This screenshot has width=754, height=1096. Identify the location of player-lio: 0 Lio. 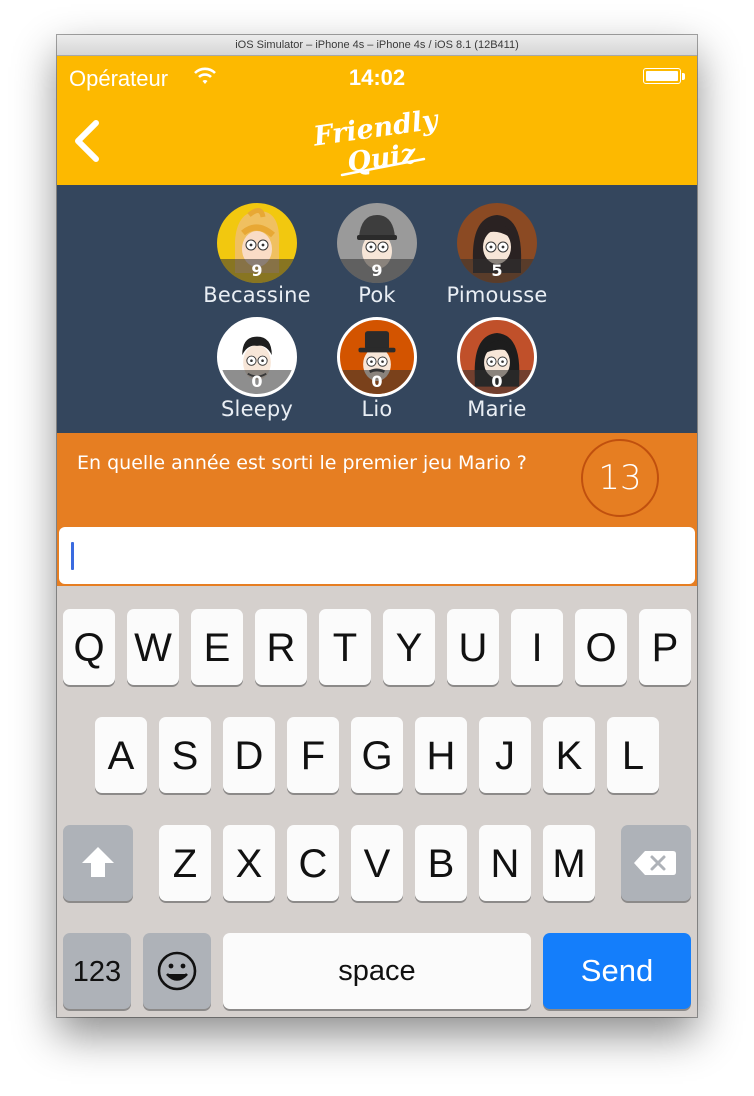
(377, 372).